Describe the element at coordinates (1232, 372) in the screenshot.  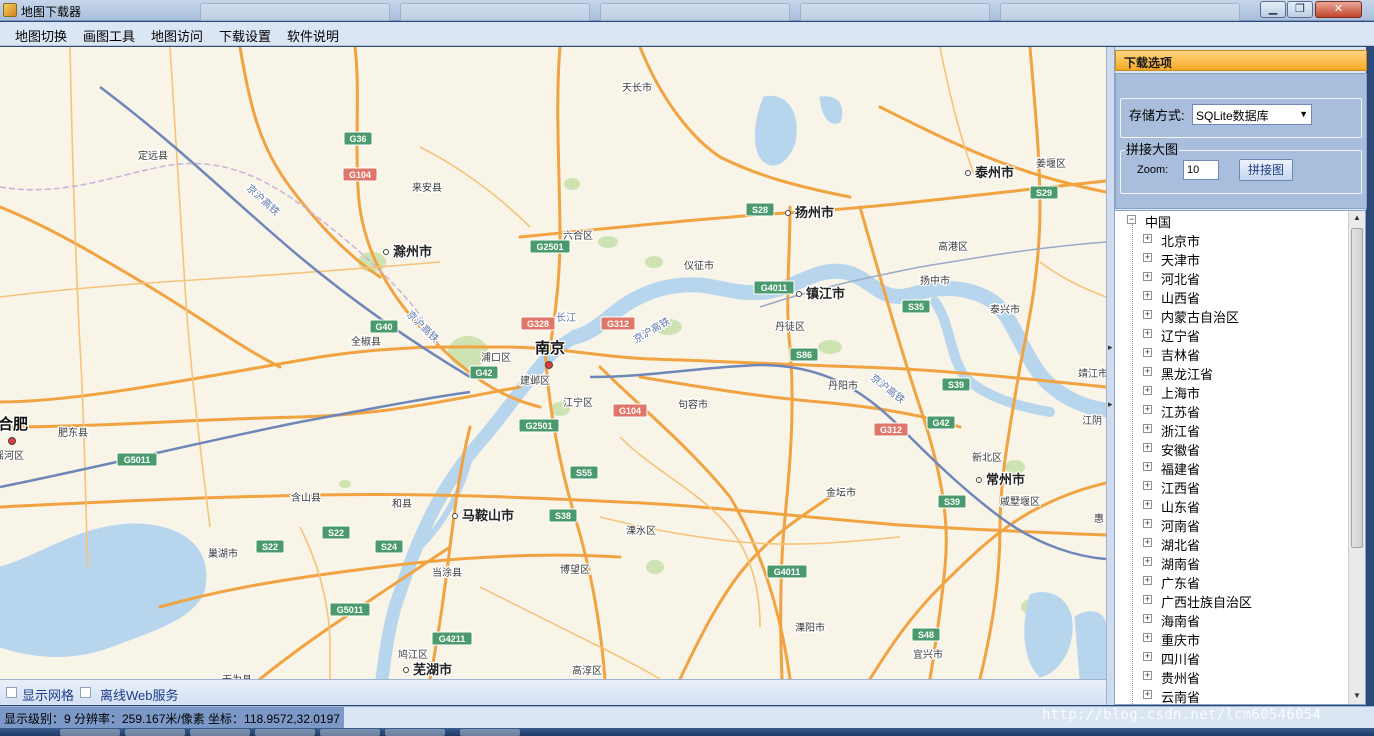
I see `tree-item: + 黑龙江省` at that location.